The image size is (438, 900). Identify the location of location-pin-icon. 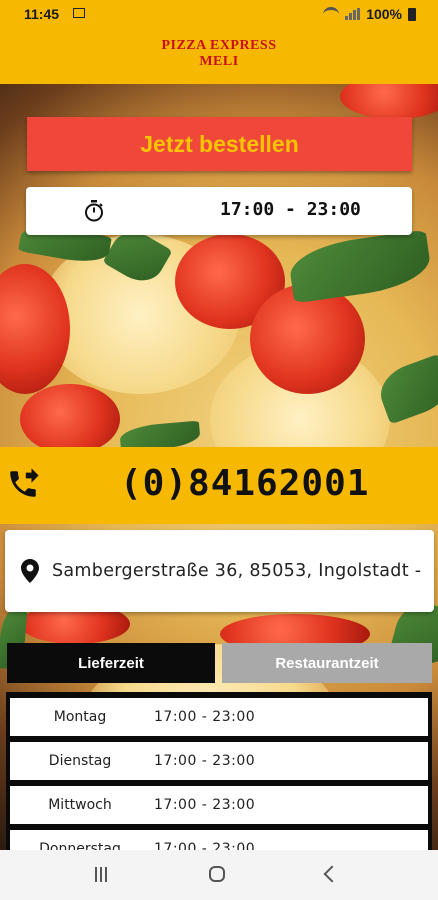
(30, 571).